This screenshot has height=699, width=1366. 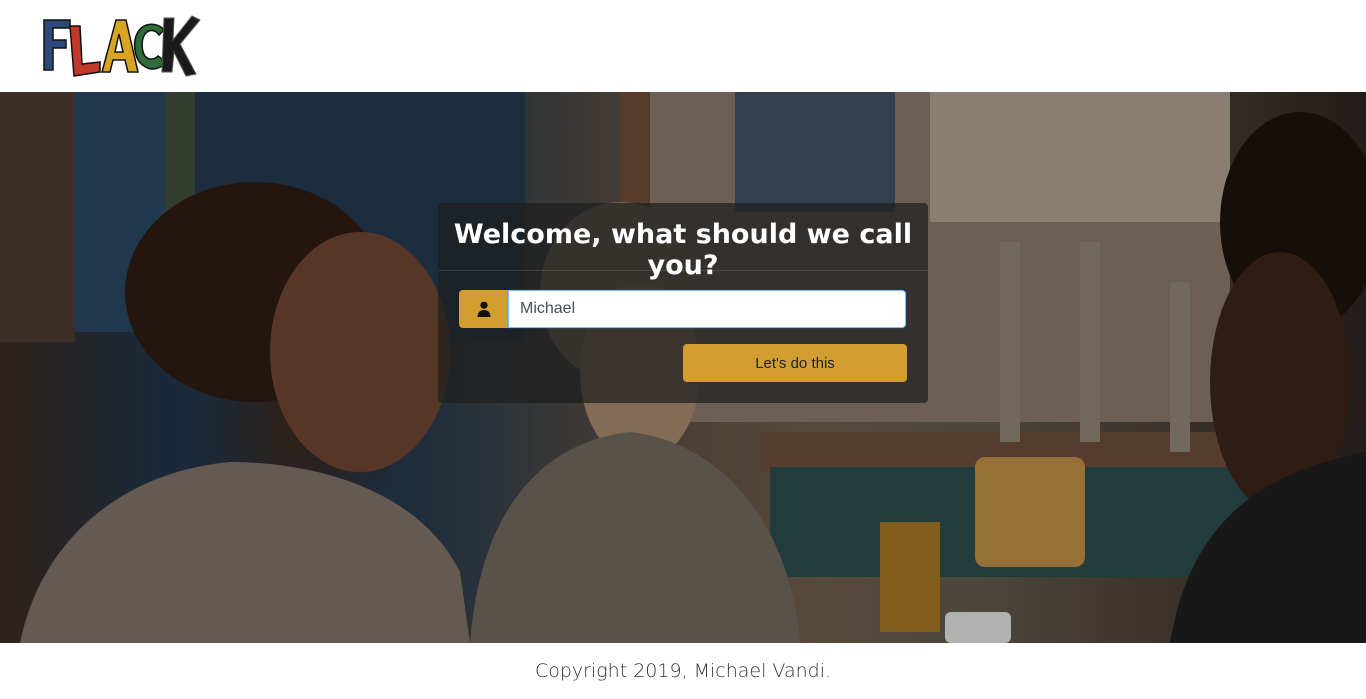 I want to click on footer: Copyright 2019, Michael Vandi., so click(x=683, y=669).